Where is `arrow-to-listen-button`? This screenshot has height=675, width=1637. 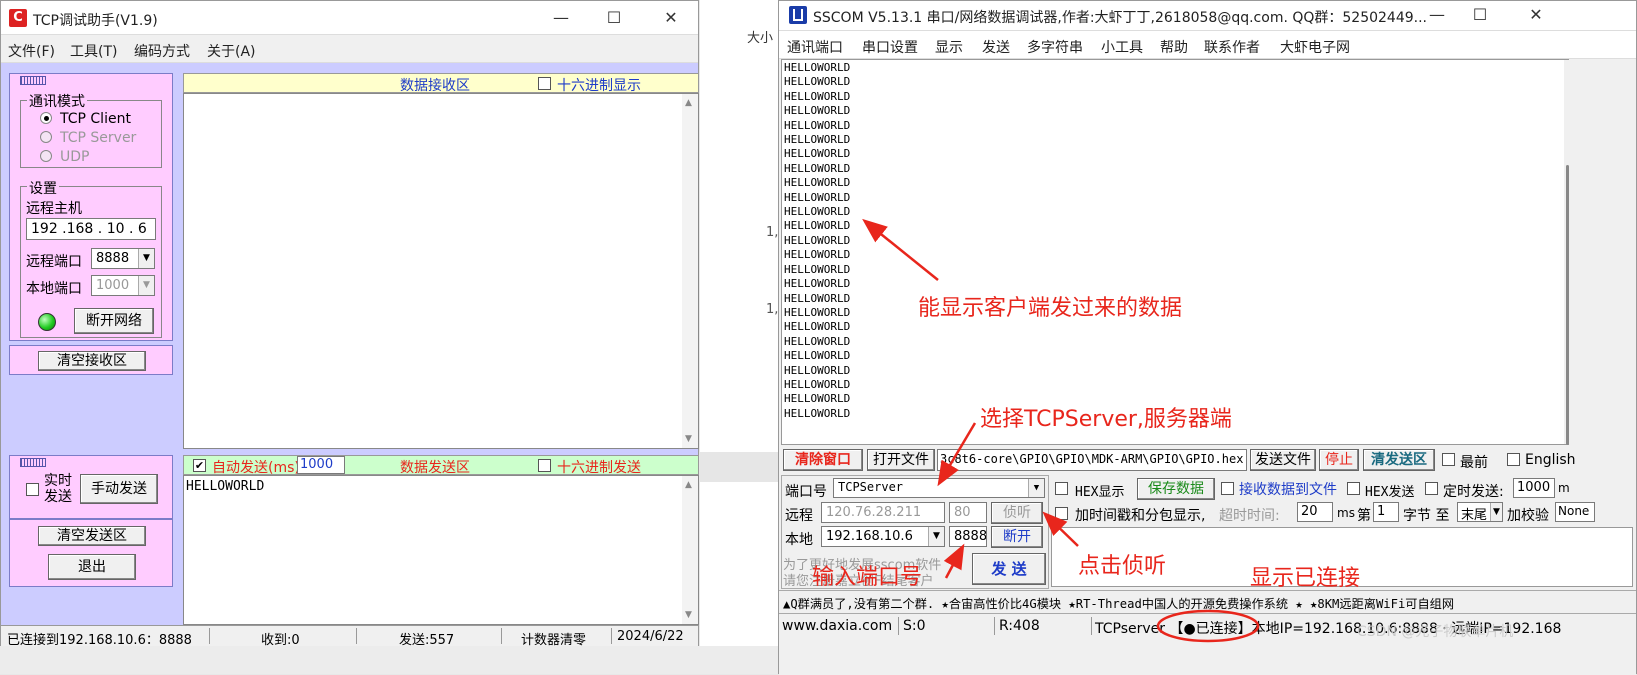 arrow-to-listen-button is located at coordinates (1060, 529).